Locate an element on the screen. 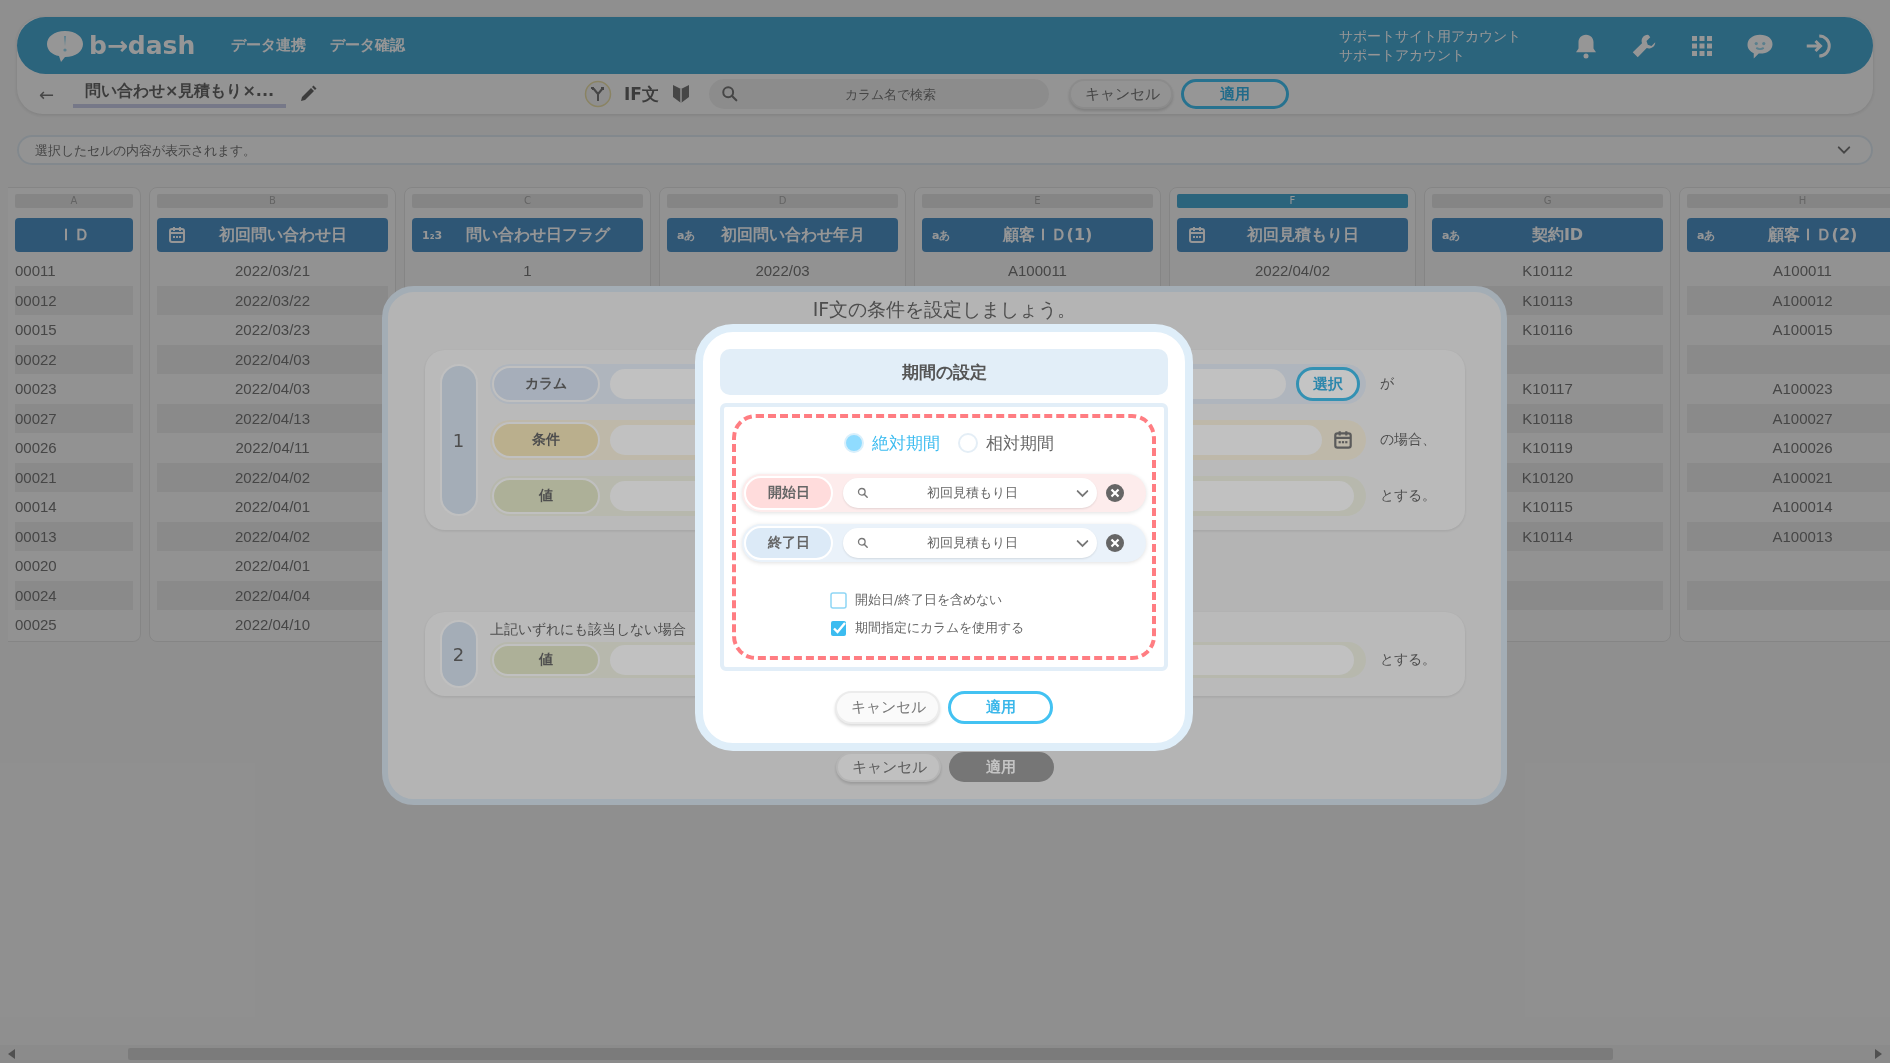  column-name: 初回問い合わせ年月 is located at coordinates (792, 235).